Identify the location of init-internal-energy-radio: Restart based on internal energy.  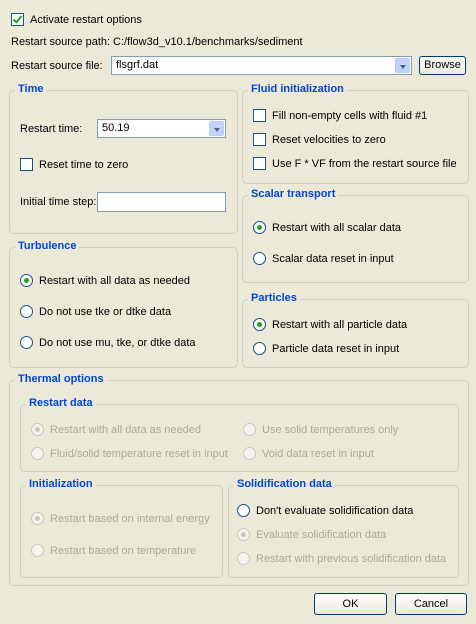
(120, 518).